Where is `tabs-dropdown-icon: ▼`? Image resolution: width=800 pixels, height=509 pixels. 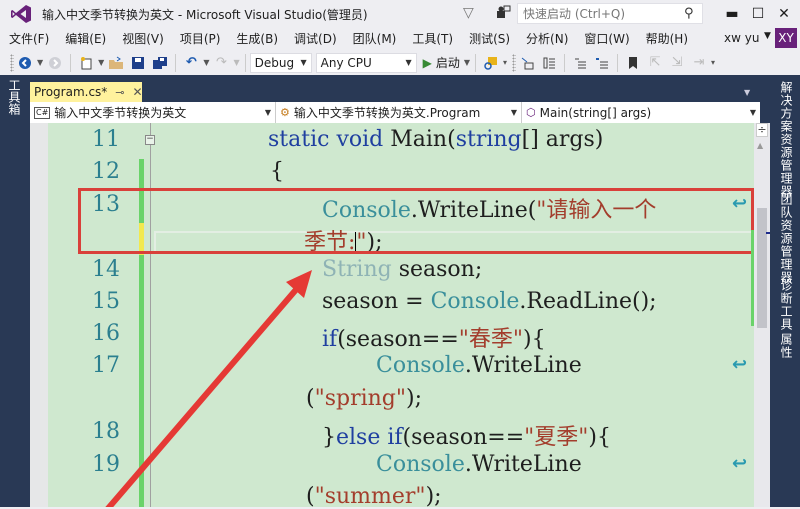 tabs-dropdown-icon: ▼ is located at coordinates (747, 92).